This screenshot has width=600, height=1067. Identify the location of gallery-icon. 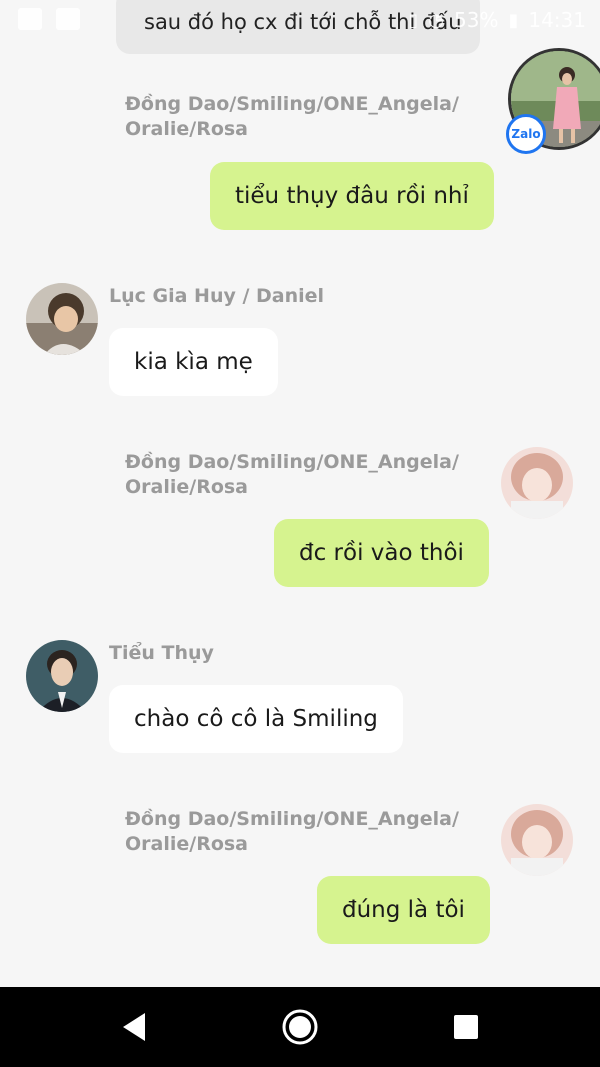
(30, 19).